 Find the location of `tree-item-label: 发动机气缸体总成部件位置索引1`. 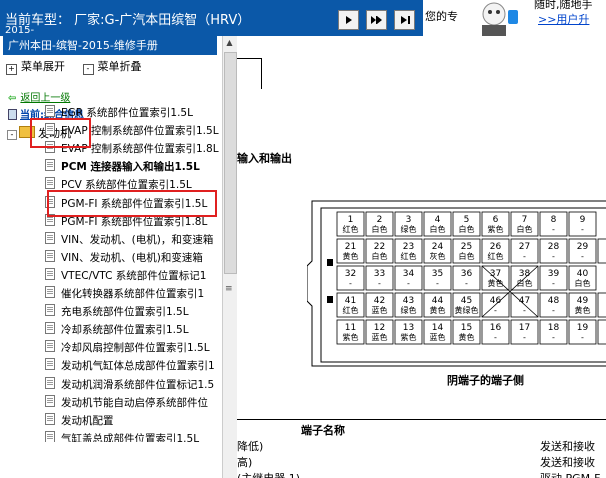

tree-item-label: 发动机气缸体总成部件位置索引1 is located at coordinates (138, 366).